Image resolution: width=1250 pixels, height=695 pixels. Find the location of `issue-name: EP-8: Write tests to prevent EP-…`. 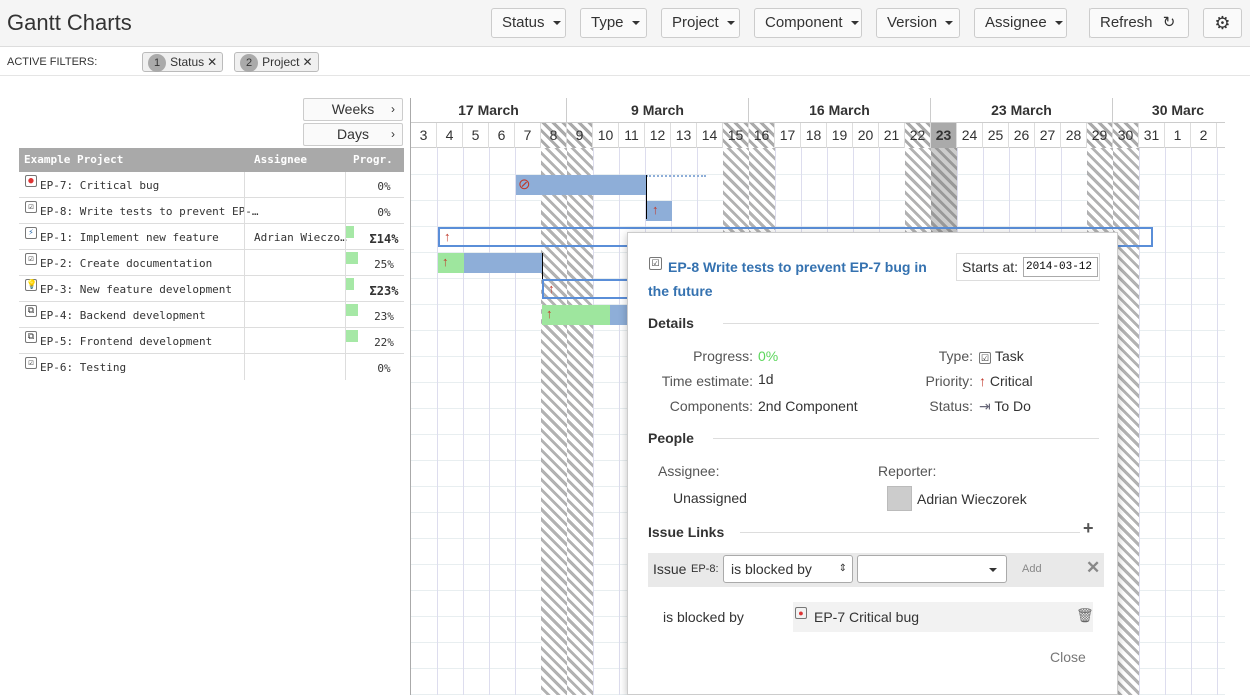

issue-name: EP-8: Write tests to prevent EP-… is located at coordinates (149, 211).